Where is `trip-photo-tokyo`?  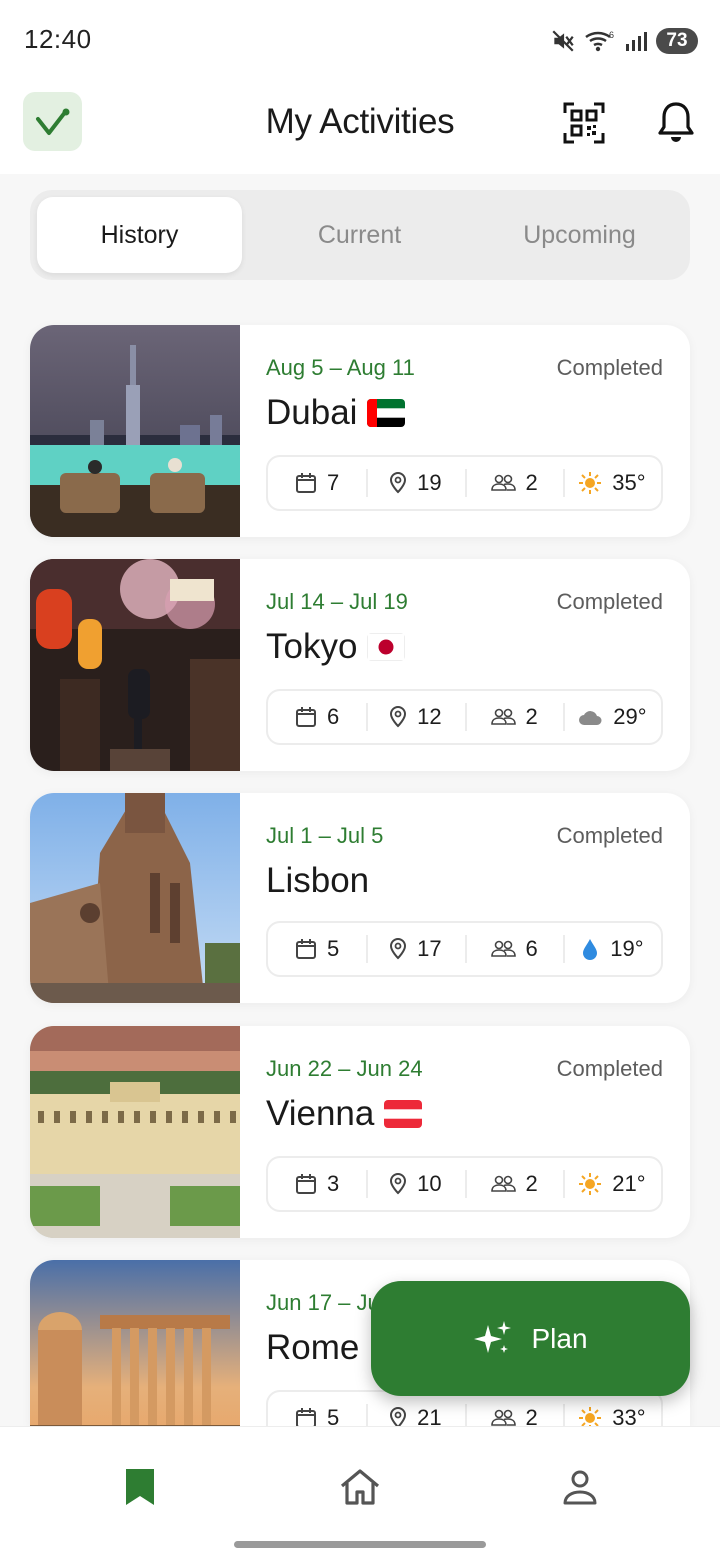 trip-photo-tokyo is located at coordinates (135, 665).